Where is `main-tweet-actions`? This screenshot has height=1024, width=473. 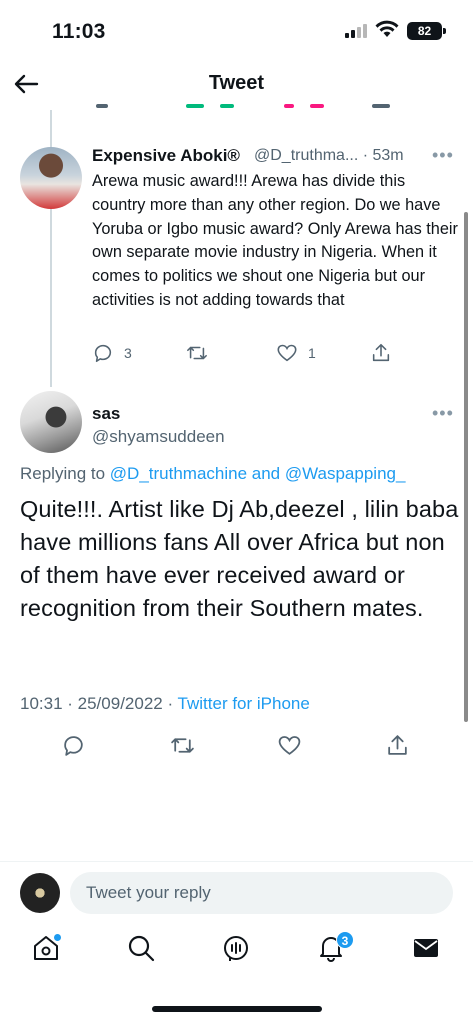 main-tweet-actions is located at coordinates (236, 747).